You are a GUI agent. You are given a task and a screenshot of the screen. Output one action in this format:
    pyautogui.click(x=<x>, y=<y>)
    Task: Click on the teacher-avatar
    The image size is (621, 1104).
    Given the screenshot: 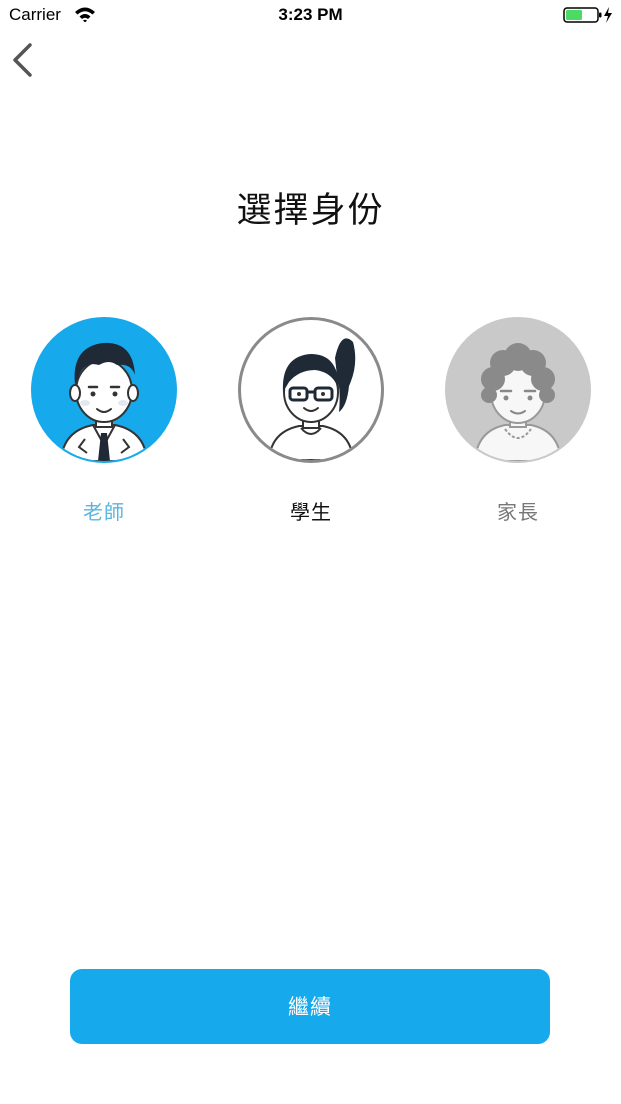 What is the action you would take?
    pyautogui.click(x=104, y=390)
    